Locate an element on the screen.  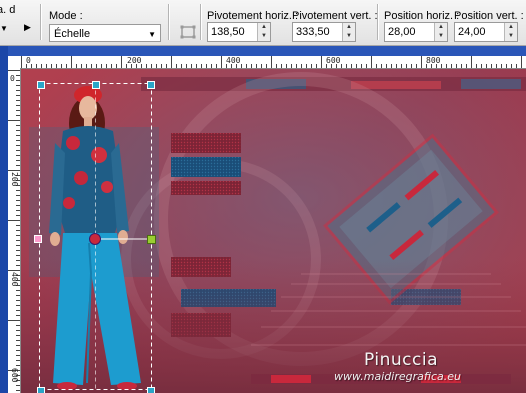
handle-top-right is located at coordinates (151, 85).